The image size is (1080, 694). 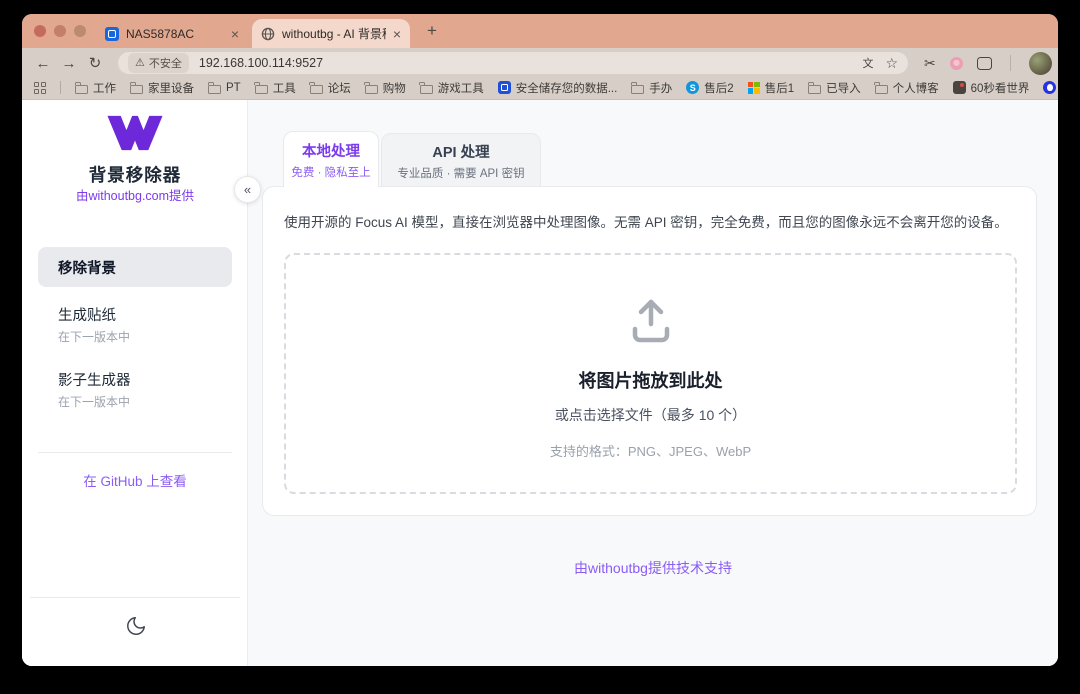 What do you see at coordinates (135, 194) in the screenshot?
I see `provider-link: 由withoutbg.com提供` at bounding box center [135, 194].